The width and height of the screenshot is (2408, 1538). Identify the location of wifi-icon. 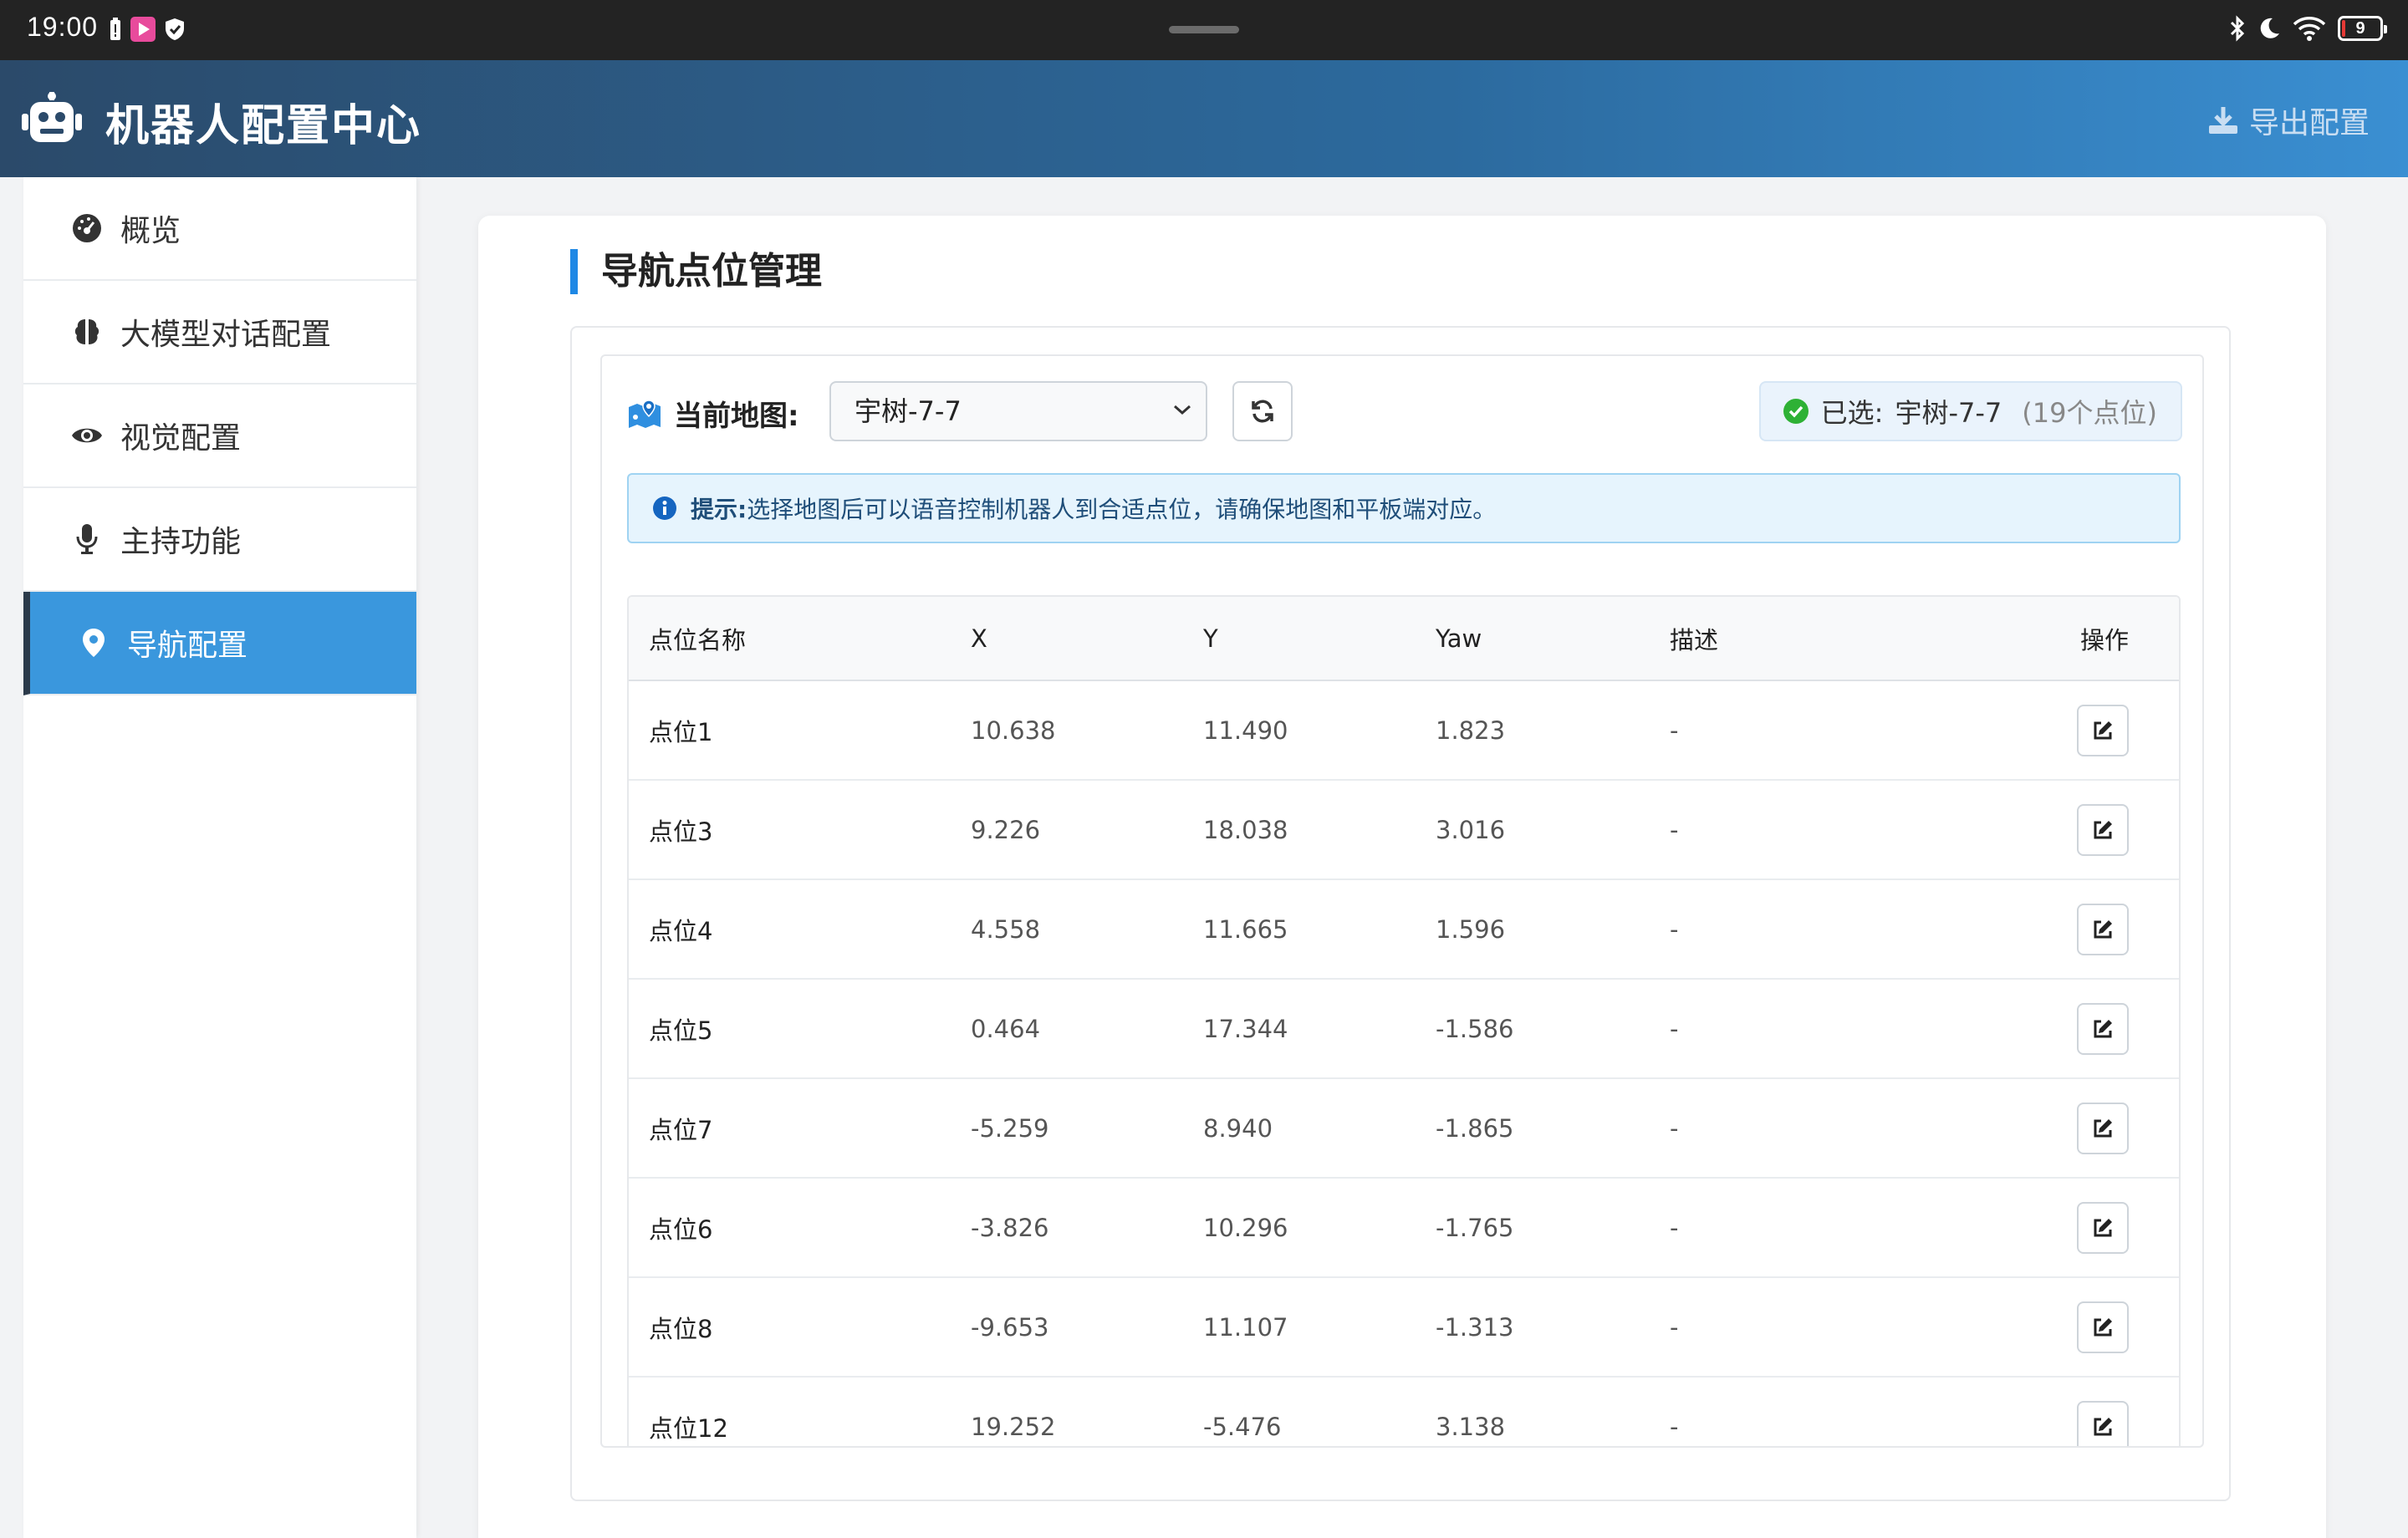
(2309, 29).